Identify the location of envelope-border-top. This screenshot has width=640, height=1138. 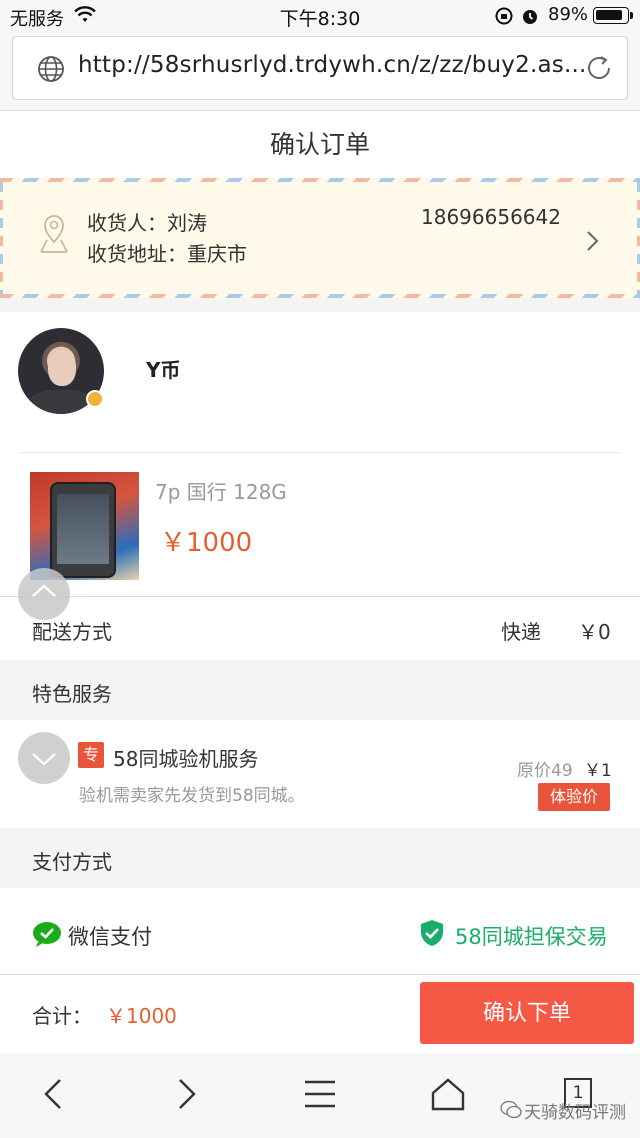
(320, 180).